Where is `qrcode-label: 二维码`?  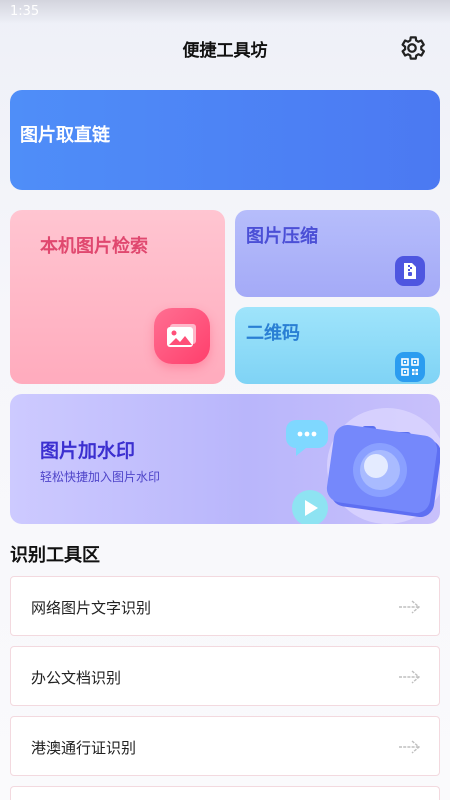
qrcode-label: 二维码 is located at coordinates (273, 333).